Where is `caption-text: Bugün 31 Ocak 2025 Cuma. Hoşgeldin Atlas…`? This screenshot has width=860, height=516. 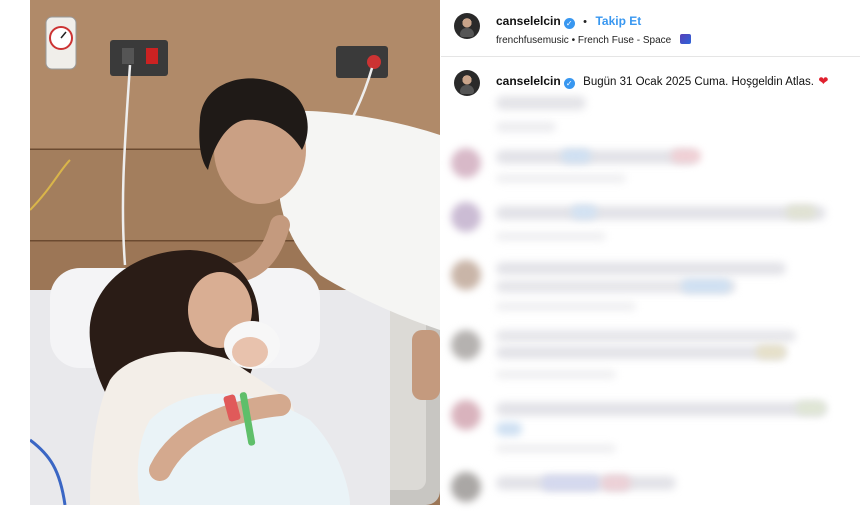
caption-text: Bugün 31 Ocak 2025 Cuma. Hoşgeldin Atlas… is located at coordinates (698, 82).